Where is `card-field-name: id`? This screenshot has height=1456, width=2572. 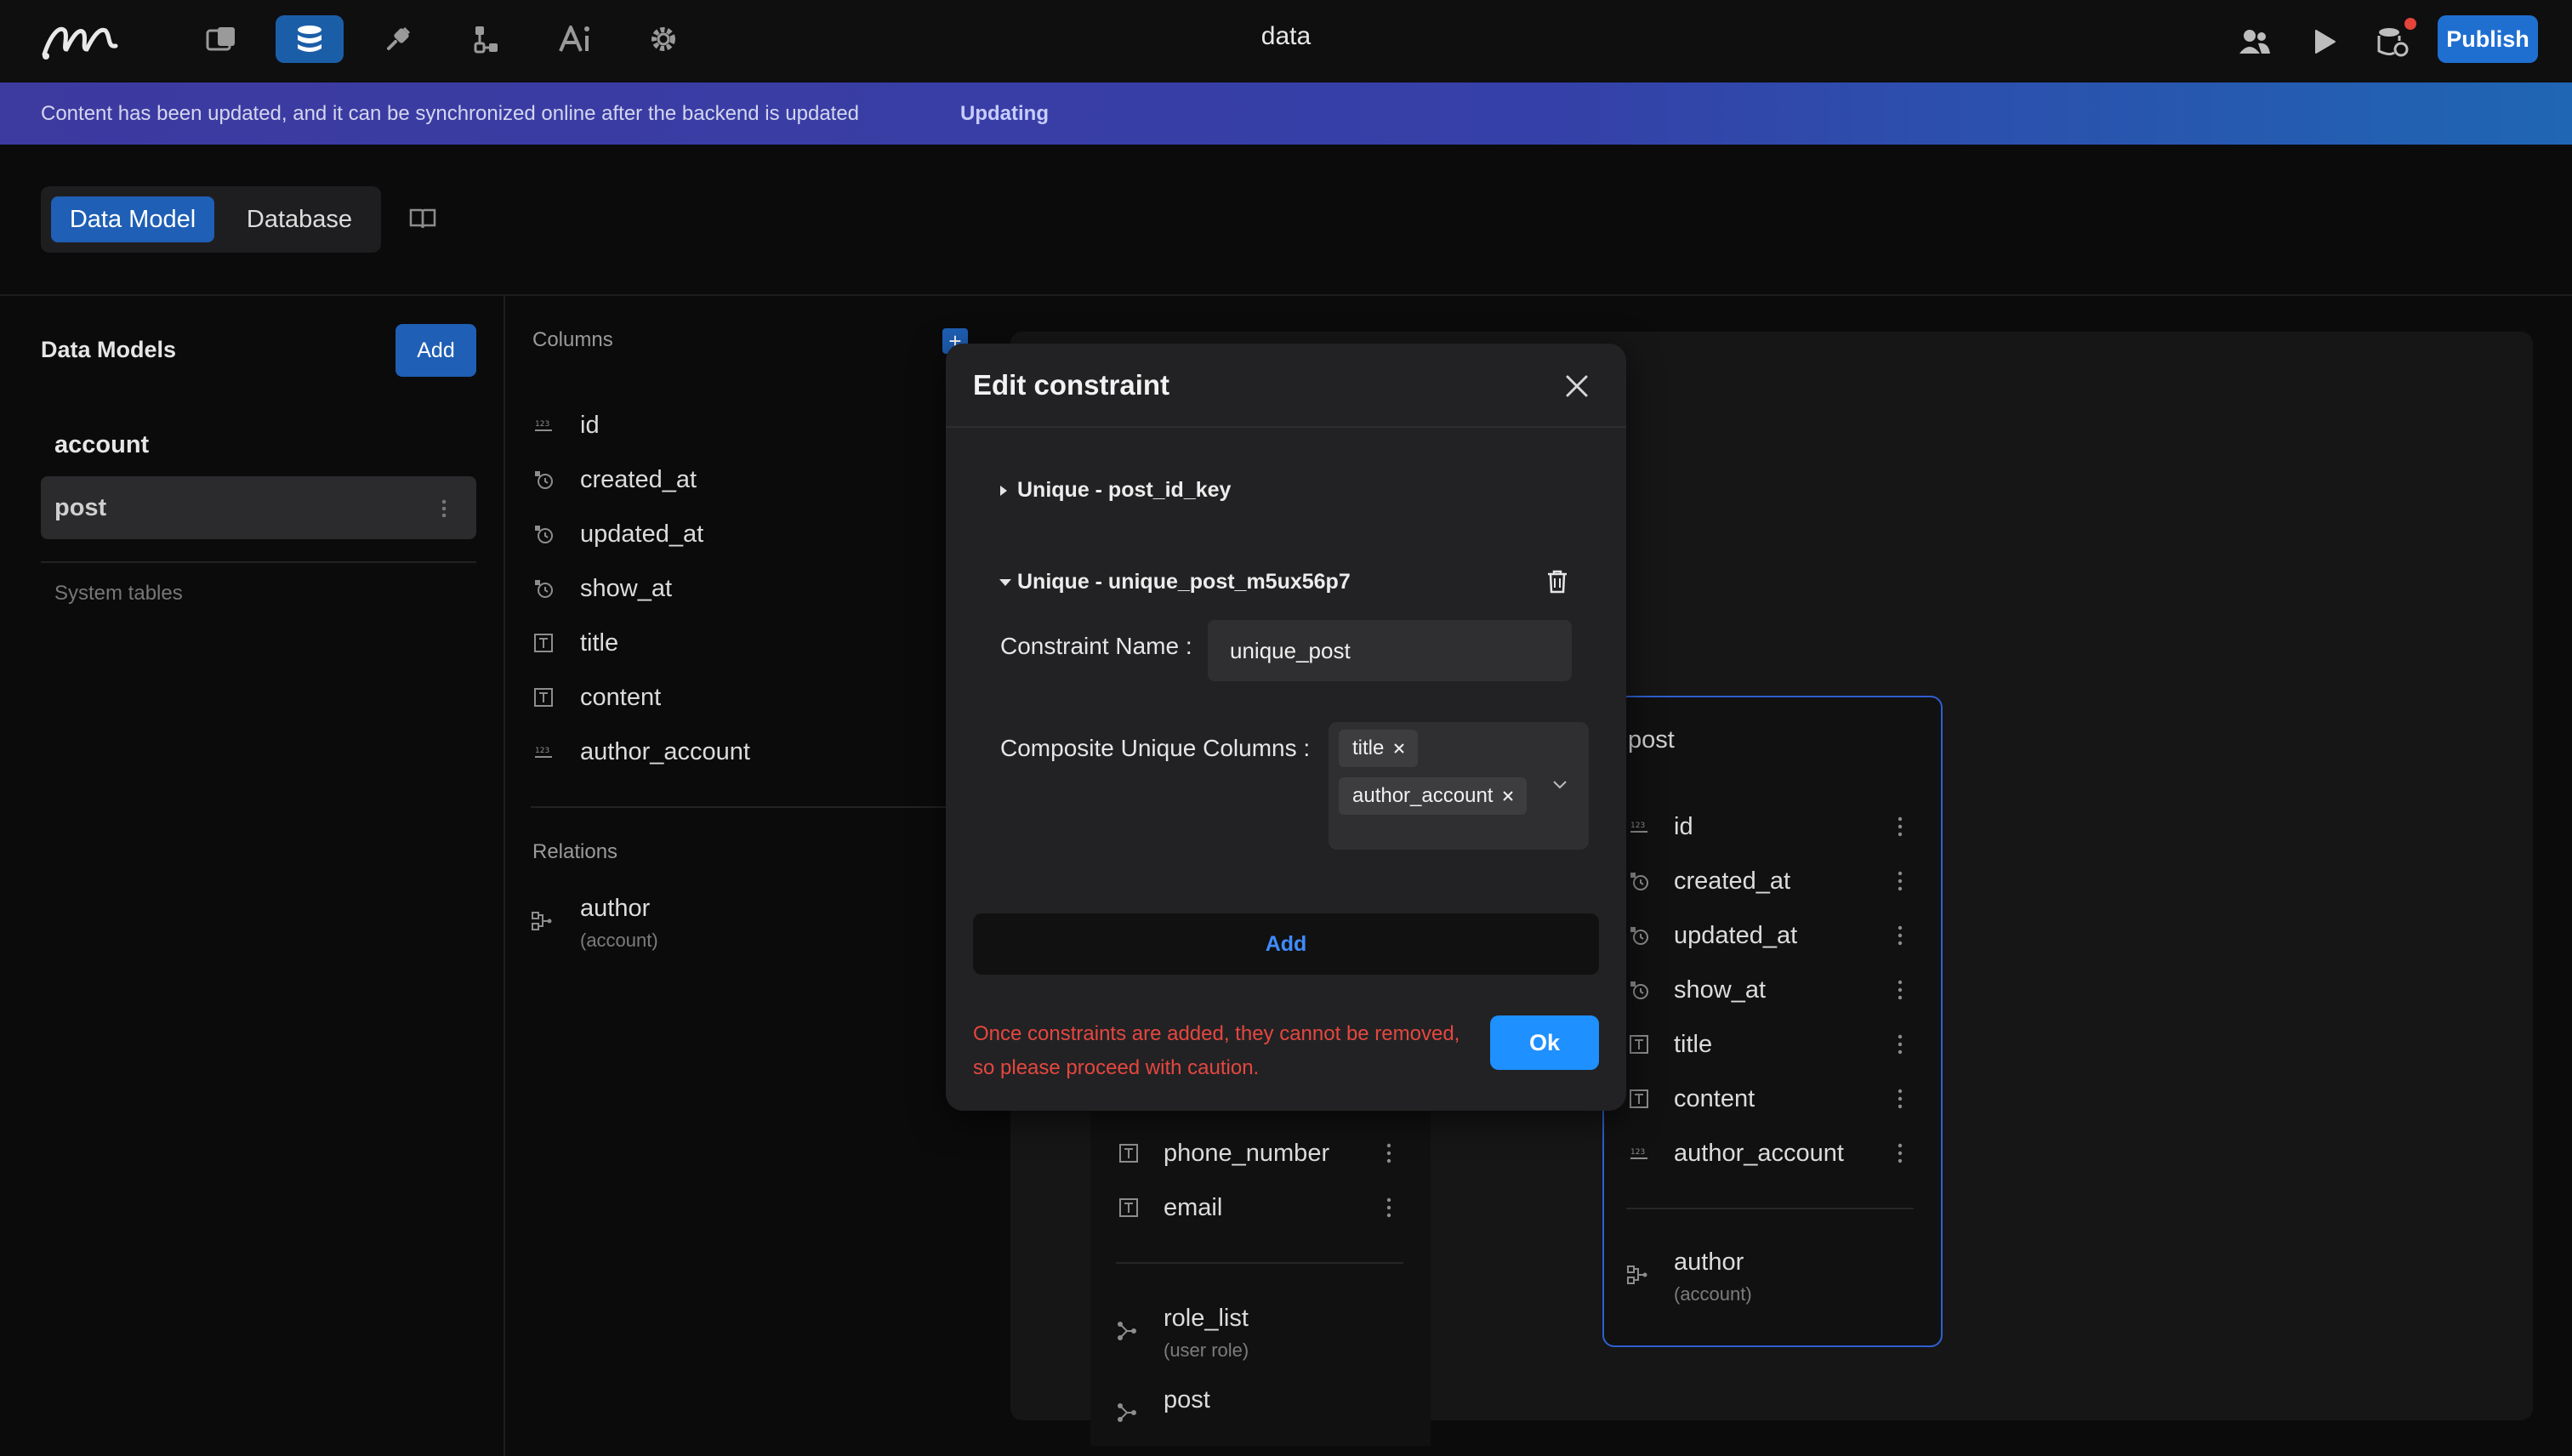
card-field-name: id is located at coordinates (1684, 826).